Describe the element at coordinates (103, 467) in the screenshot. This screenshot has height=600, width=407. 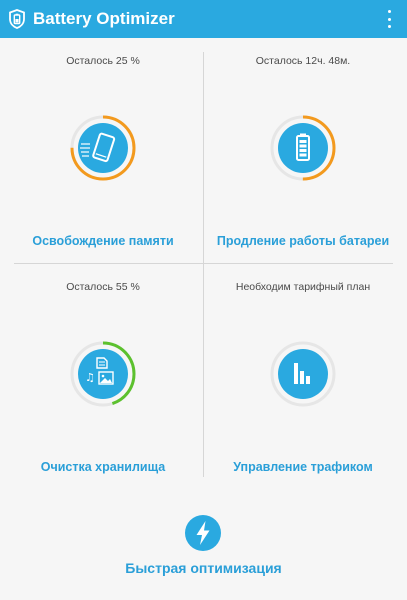
I see `tile-label: Очистка хранилища` at that location.